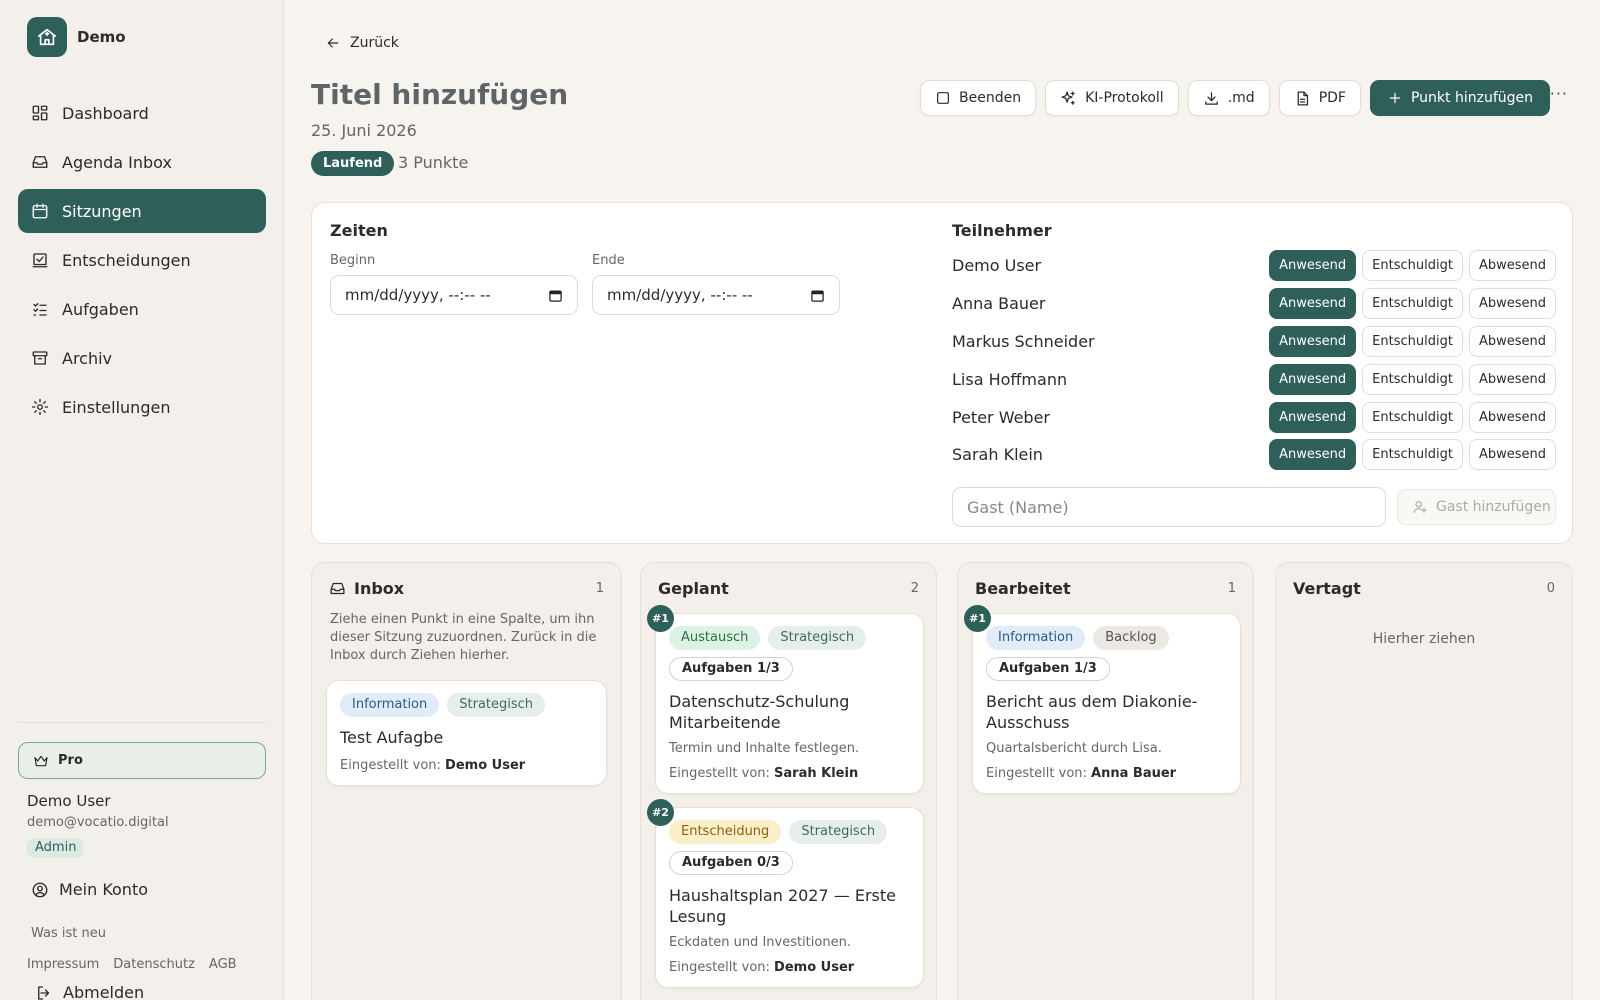 This screenshot has height=1000, width=1600. What do you see at coordinates (40, 113) in the screenshot?
I see `dashboard-icon` at bounding box center [40, 113].